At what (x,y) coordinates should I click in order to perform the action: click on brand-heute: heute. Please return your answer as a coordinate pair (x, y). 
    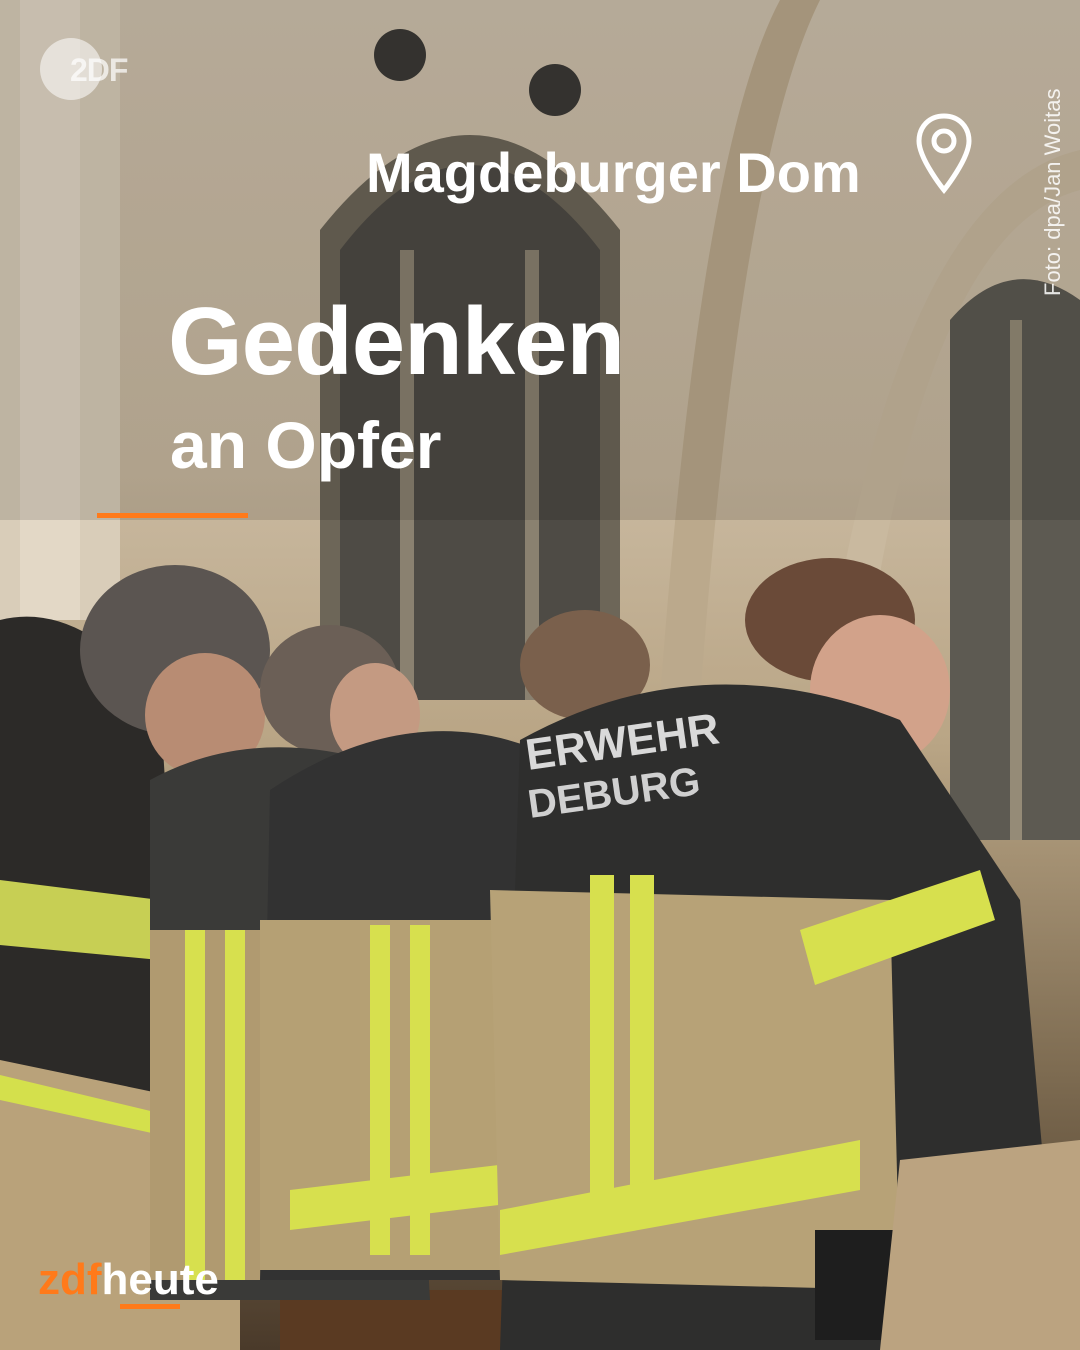
    Looking at the image, I should click on (160, 1279).